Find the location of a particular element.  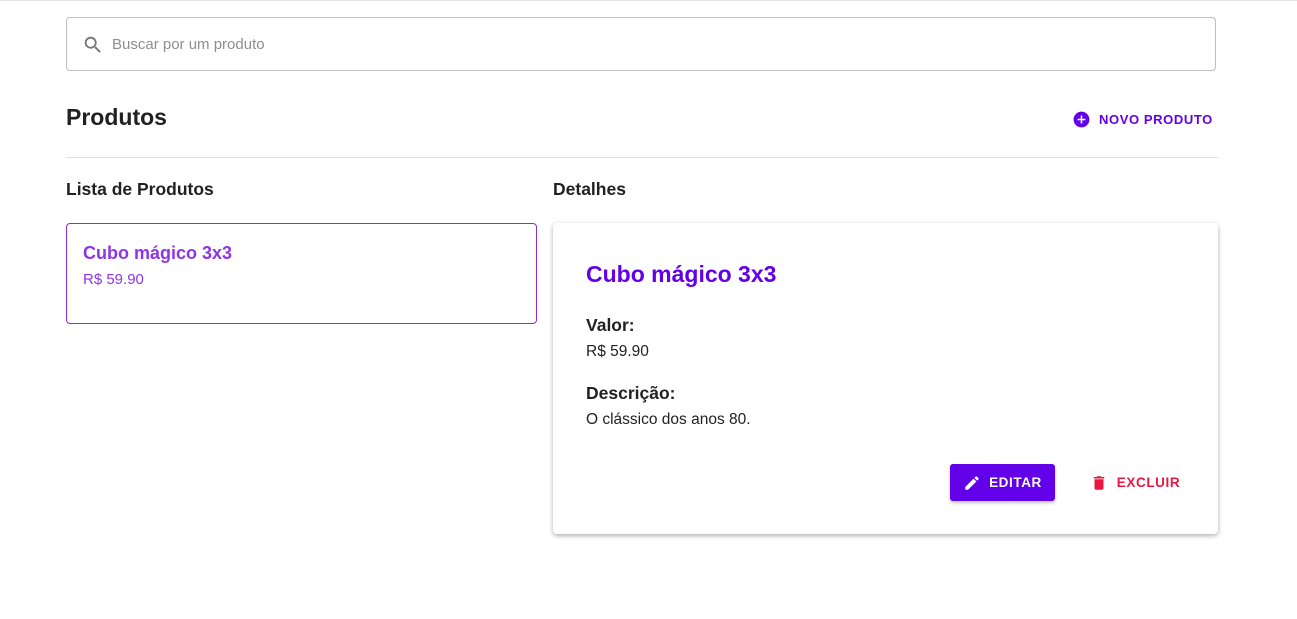

value-label: Valor: is located at coordinates (610, 325).